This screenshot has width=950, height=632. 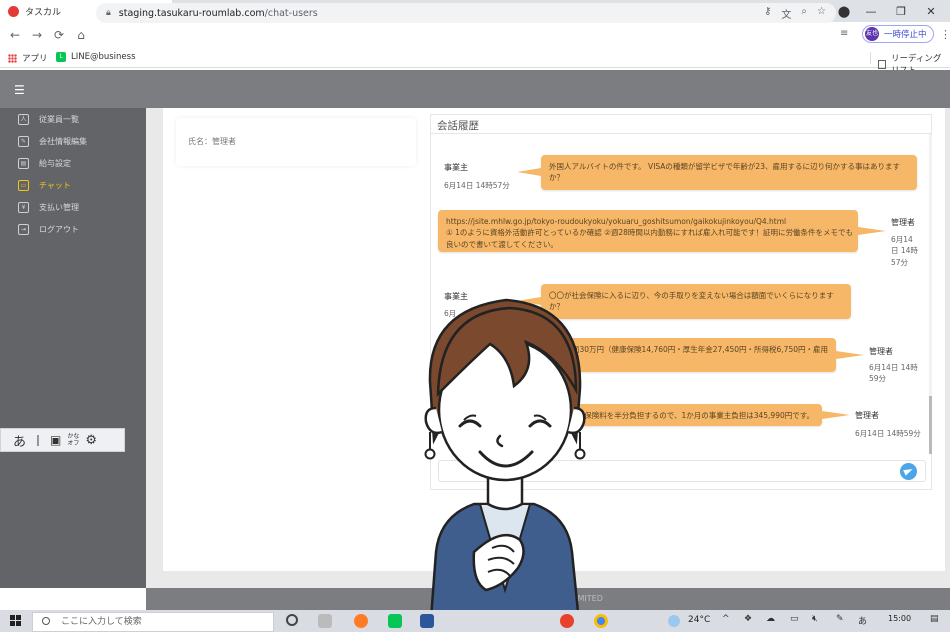 I want to click on sidebar-item-logout: ⇥ ログアウト, so click(x=48, y=229).